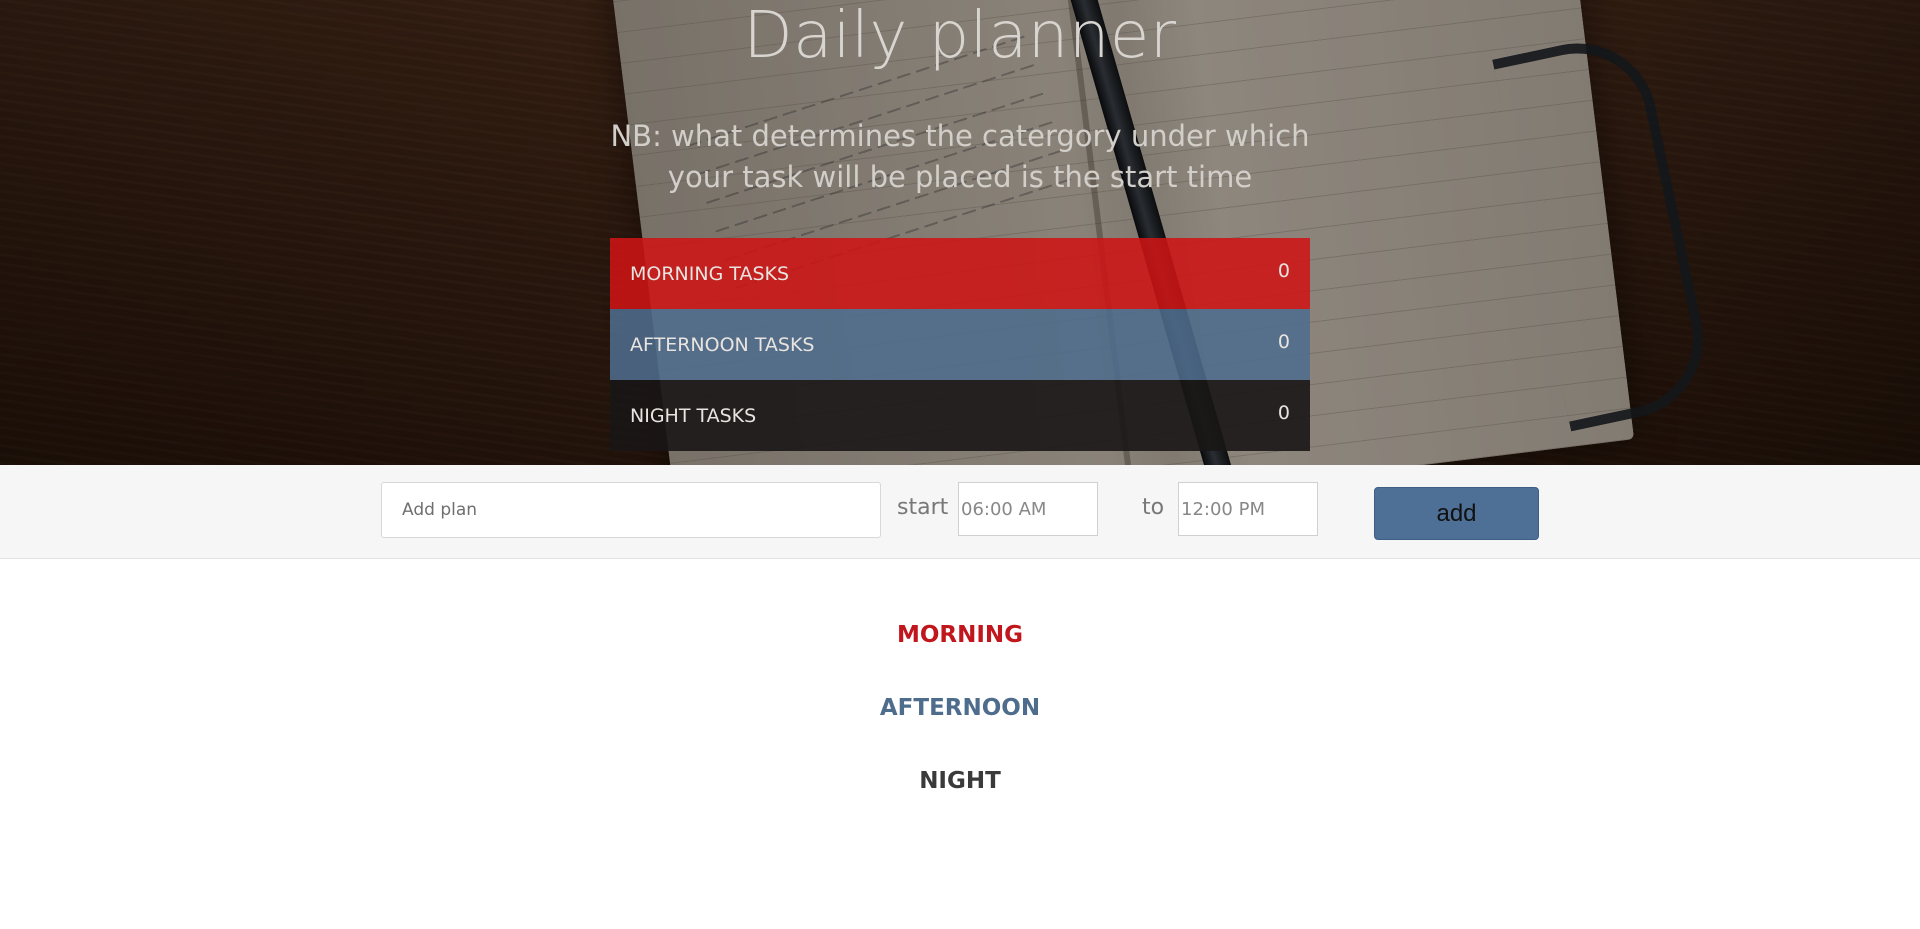 This screenshot has width=1920, height=929. What do you see at coordinates (1283, 342) in the screenshot?
I see `summary-count-afternoon: 0` at bounding box center [1283, 342].